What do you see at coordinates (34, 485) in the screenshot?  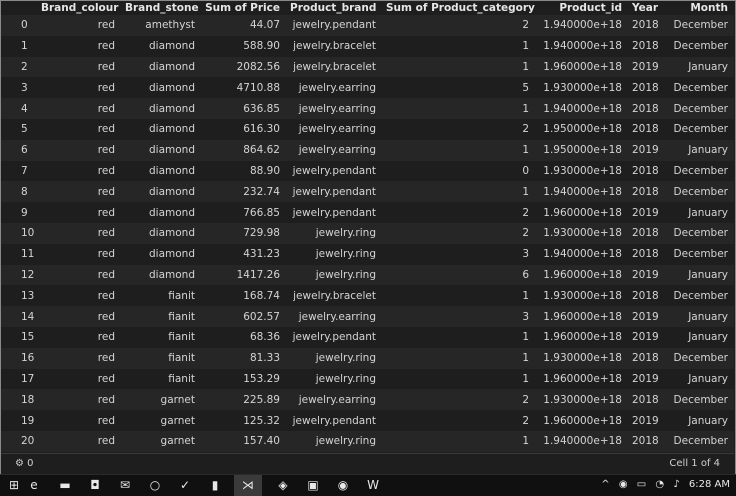 I see `edge-icon: e` at bounding box center [34, 485].